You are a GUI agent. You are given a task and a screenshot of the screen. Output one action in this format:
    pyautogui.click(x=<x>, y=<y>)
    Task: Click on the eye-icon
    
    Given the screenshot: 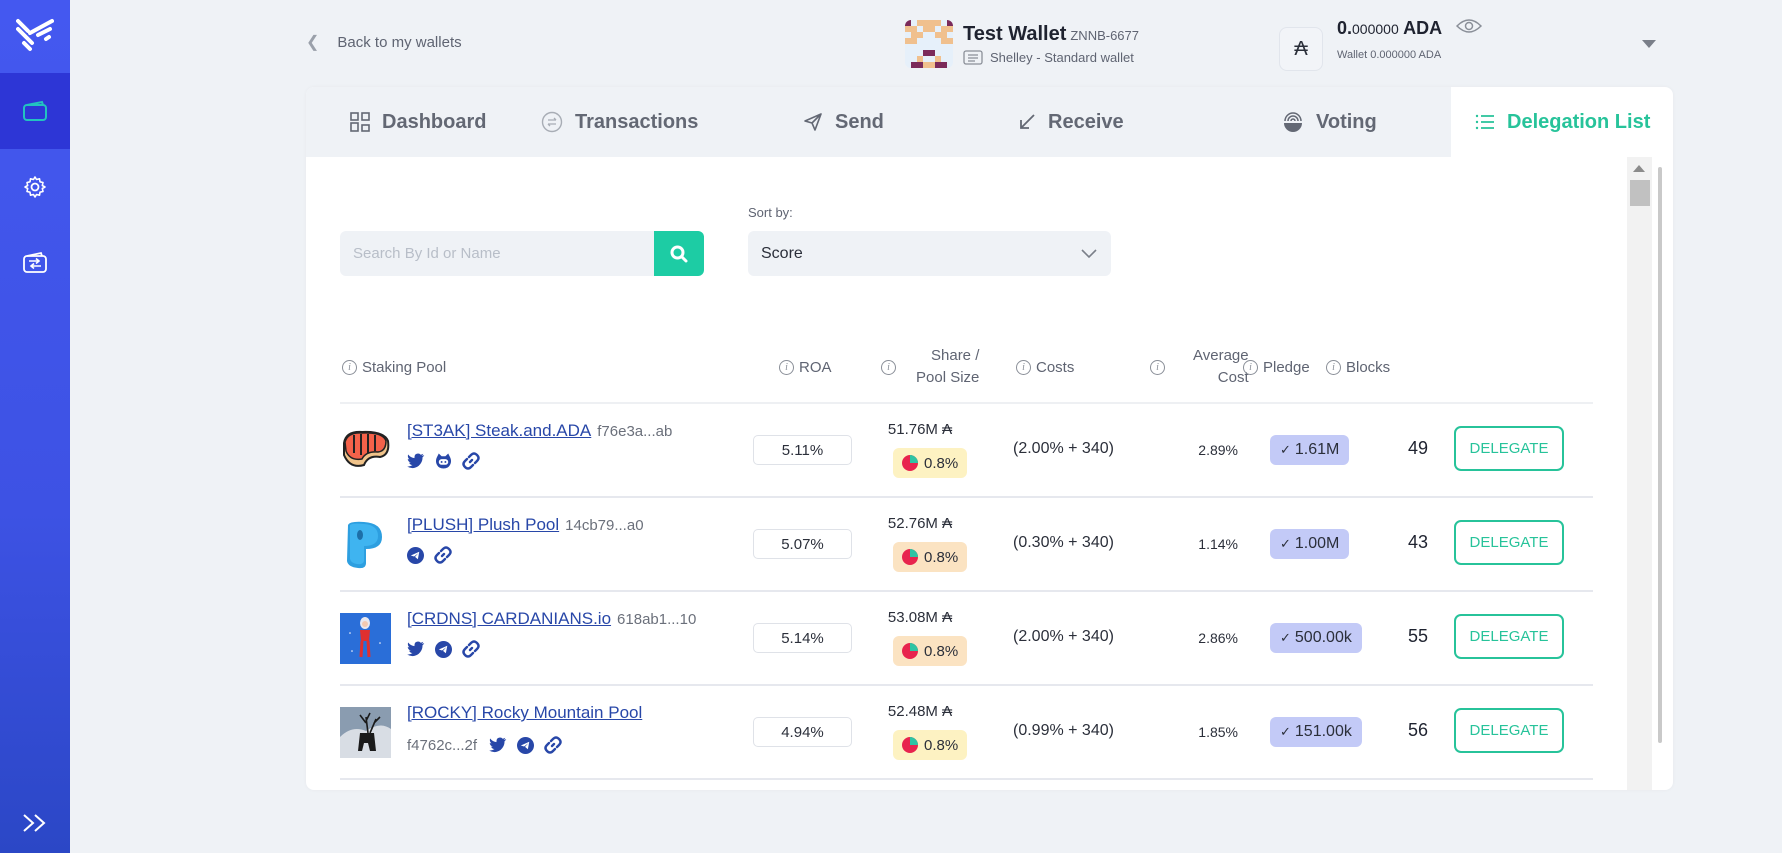 What is the action you would take?
    pyautogui.click(x=1469, y=28)
    